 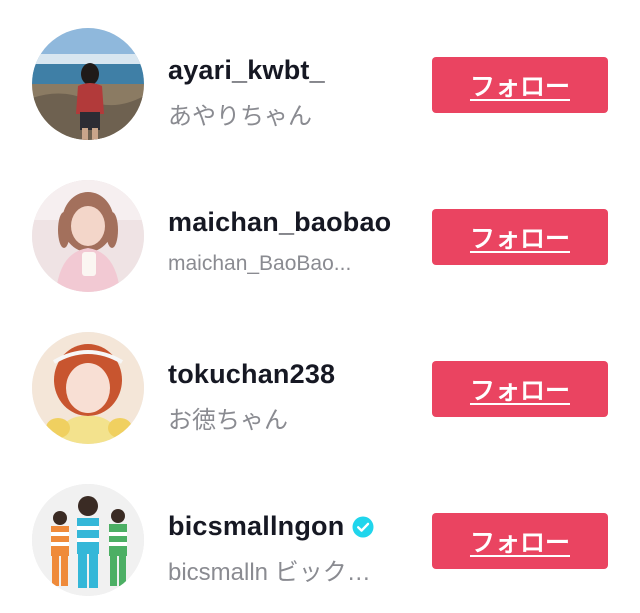 I want to click on username: maichan_baobao, so click(x=279, y=222).